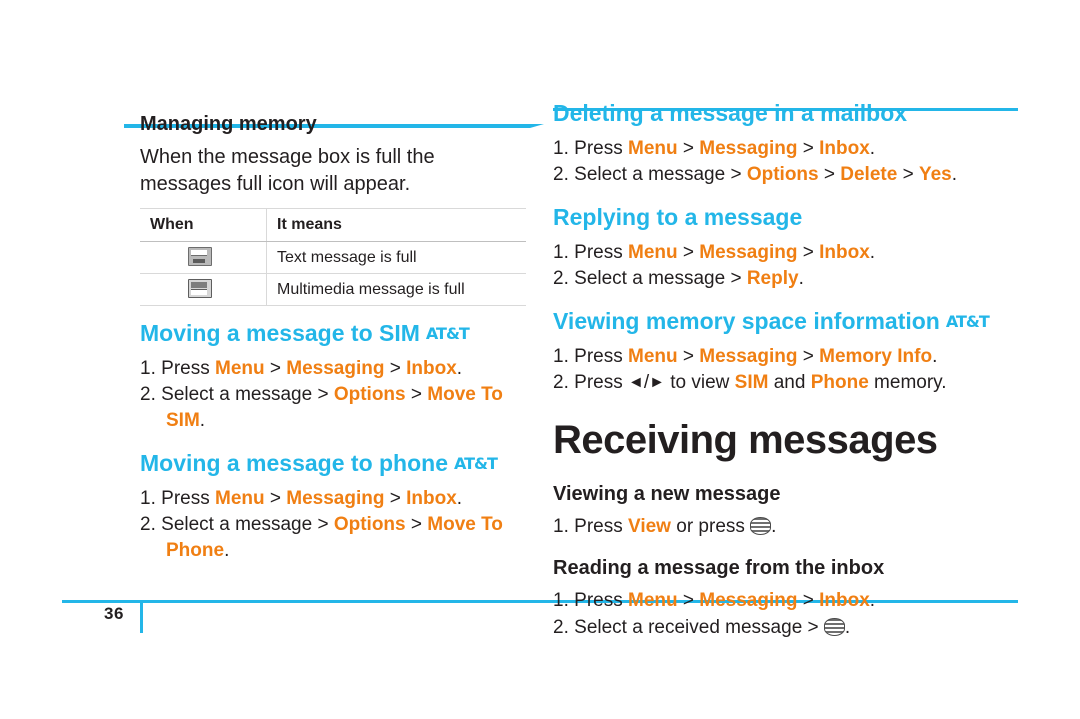 The height and width of the screenshot is (719, 1080). I want to click on sms-full-icon, so click(200, 256).